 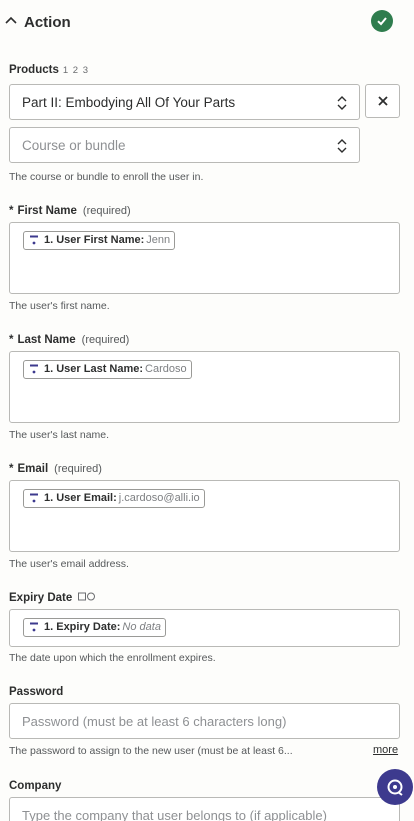 I want to click on last-name-label: * Last Name (required), so click(x=69, y=340).